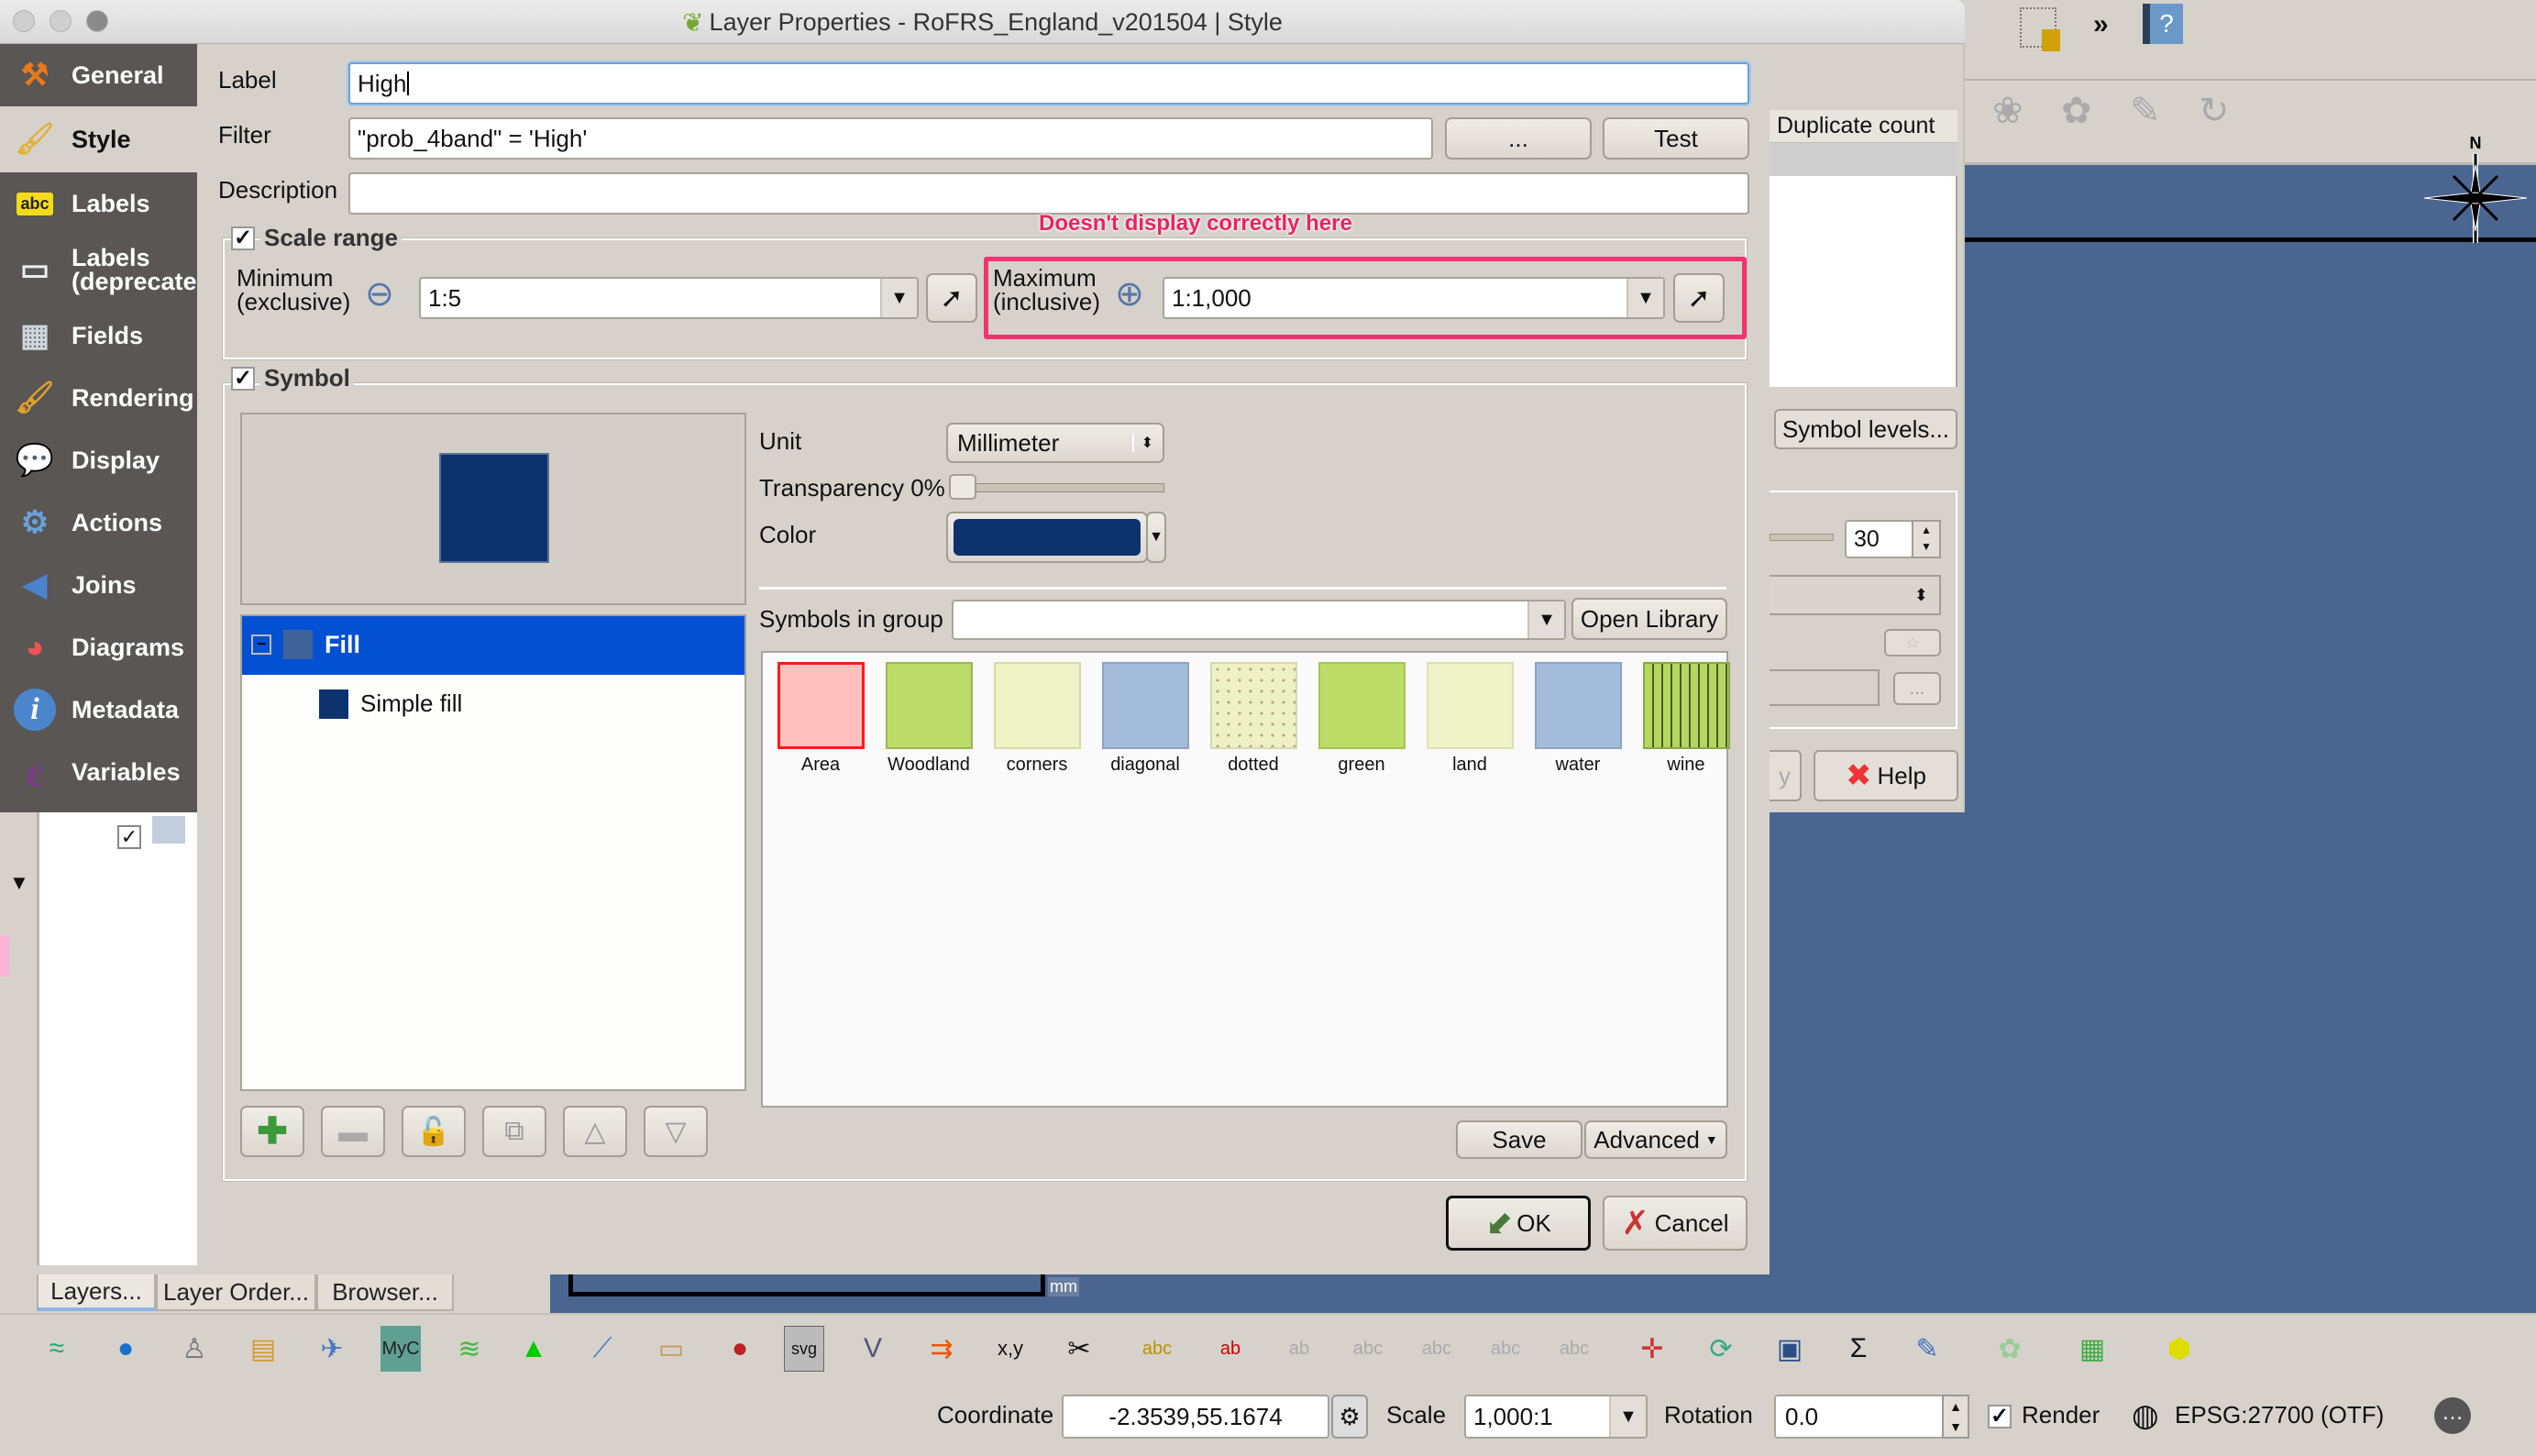  I want to click on rotation-field: 0.0, so click(1864, 1417).